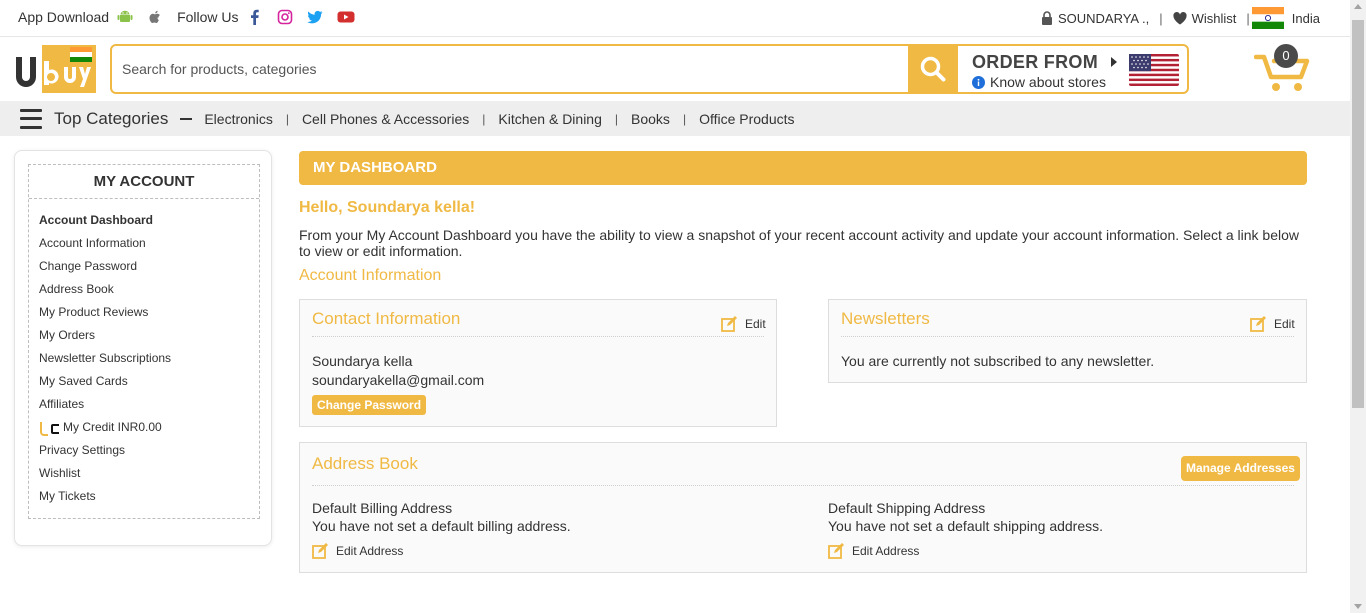 The image size is (1366, 613). What do you see at coordinates (149, 496) in the screenshot?
I see `sidebar-item-my-tickets: My Tickets` at bounding box center [149, 496].